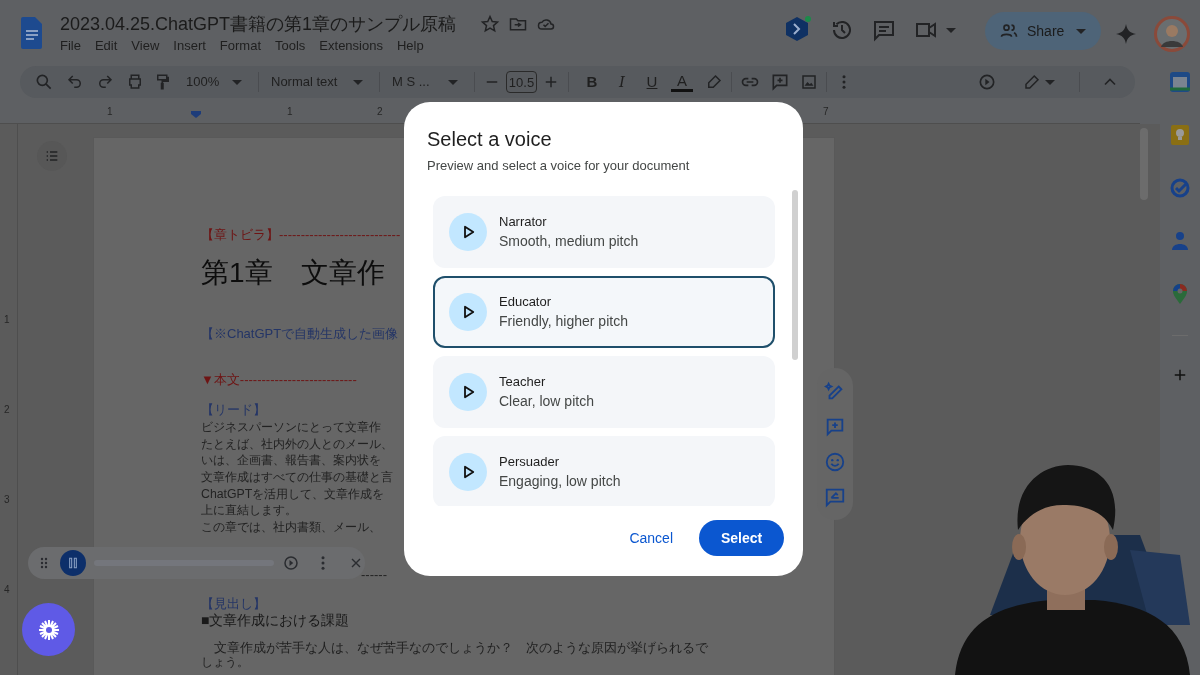  What do you see at coordinates (1180, 241) in the screenshot?
I see `person-icon` at bounding box center [1180, 241].